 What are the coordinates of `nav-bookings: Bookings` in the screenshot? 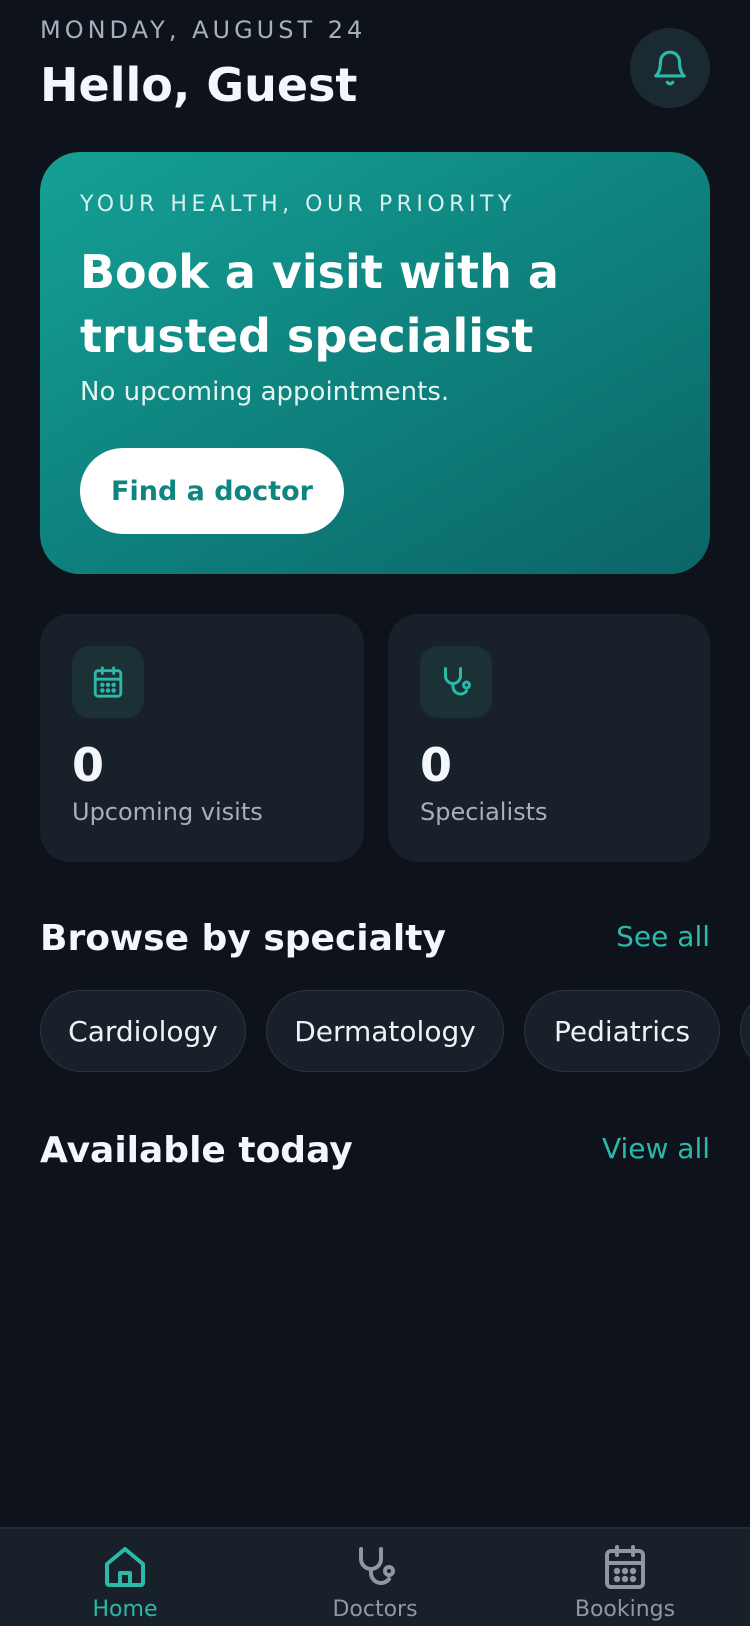 It's located at (625, 1582).